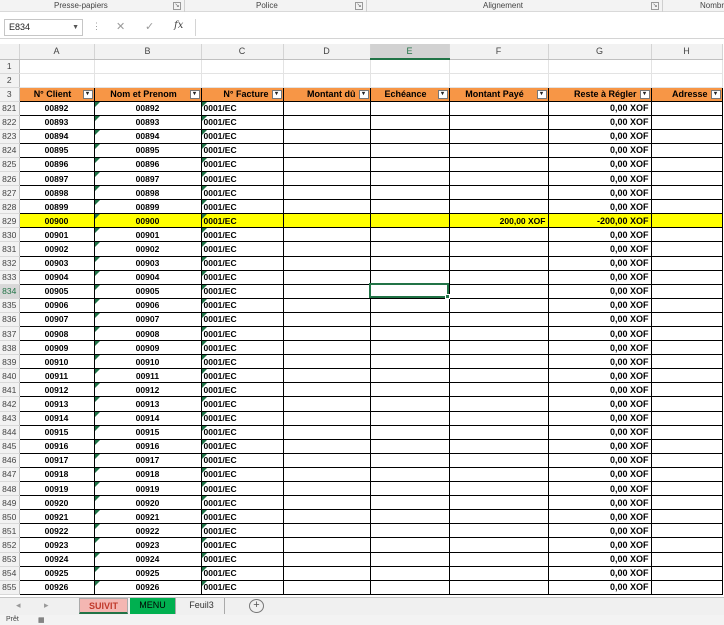 The height and width of the screenshot is (625, 724). Describe the element at coordinates (10, 503) in the screenshot. I see `row-header: 849` at that location.